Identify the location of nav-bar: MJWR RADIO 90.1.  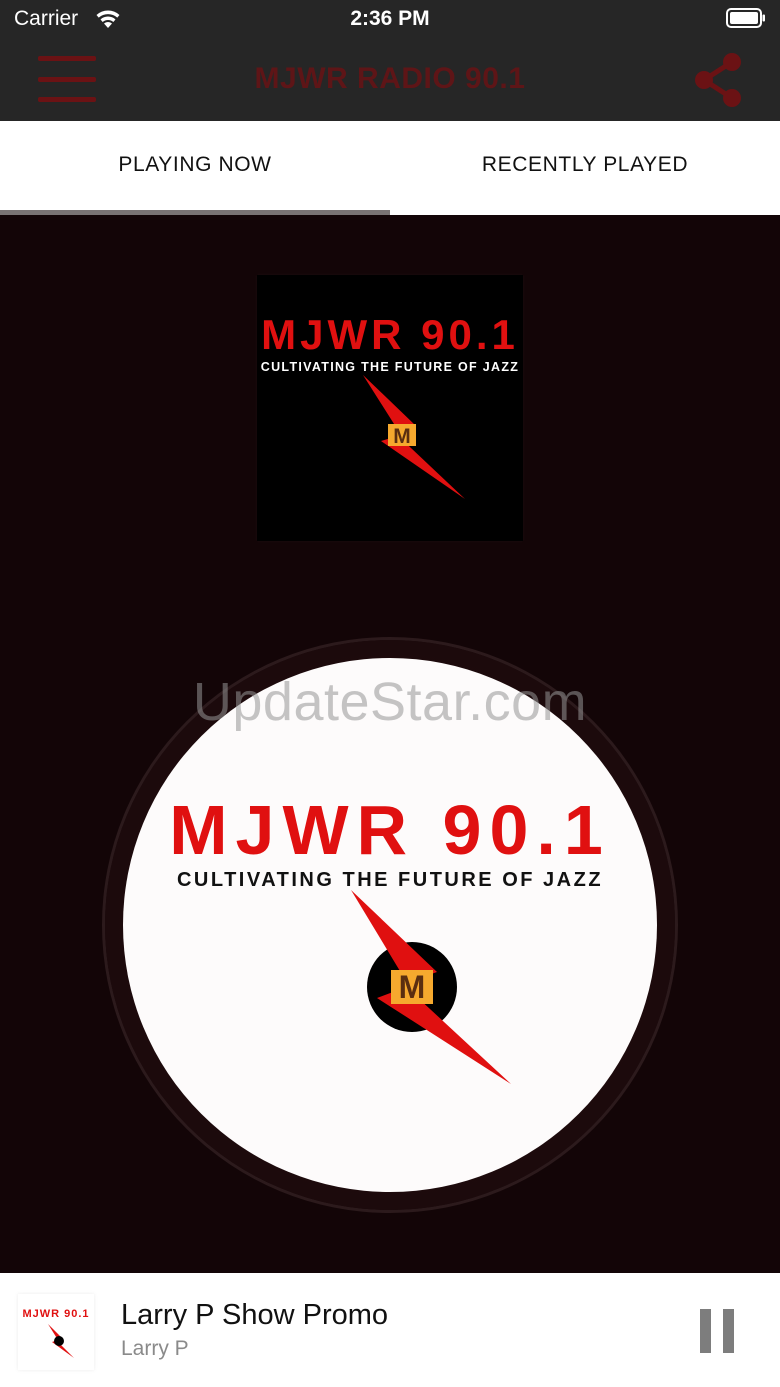
(390, 80).